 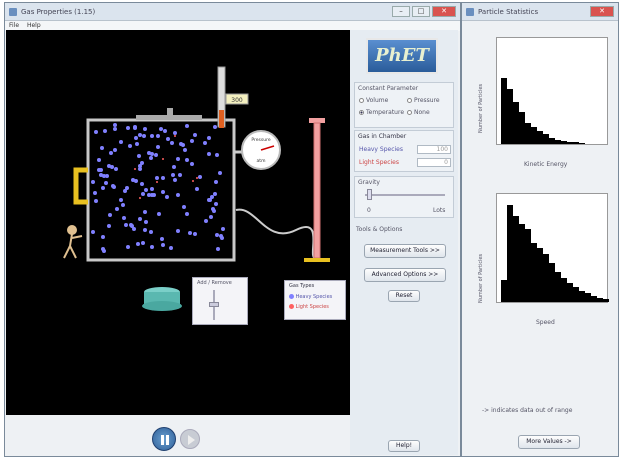 I want to click on out-of-range-note: -> indicates data out of range, so click(x=527, y=410).